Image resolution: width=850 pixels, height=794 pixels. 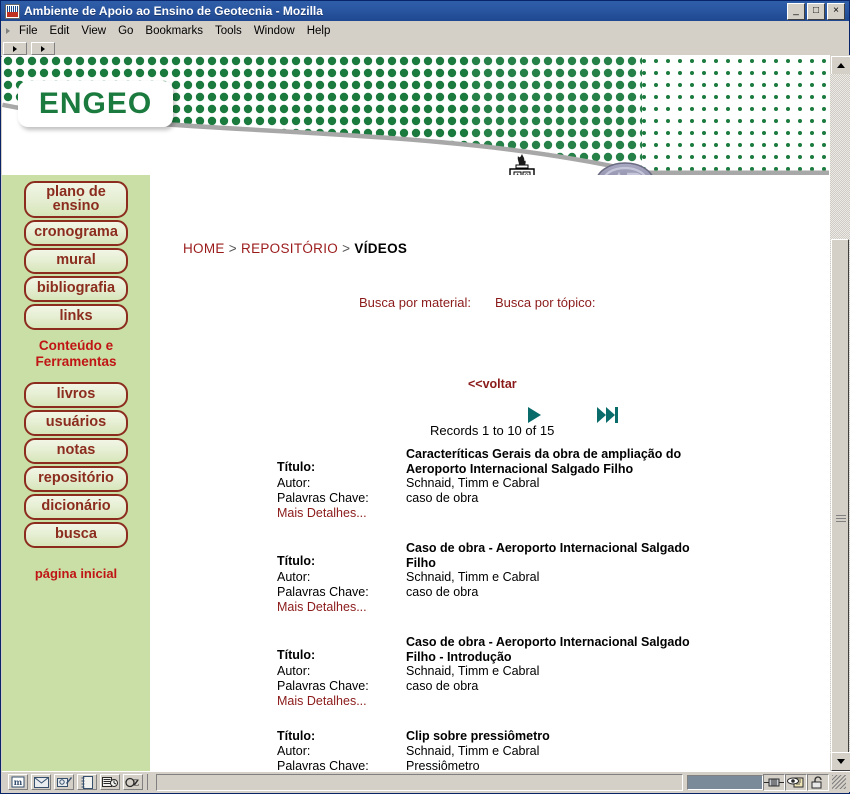 I want to click on sidebar-home-link: página inicial, so click(x=76, y=573).